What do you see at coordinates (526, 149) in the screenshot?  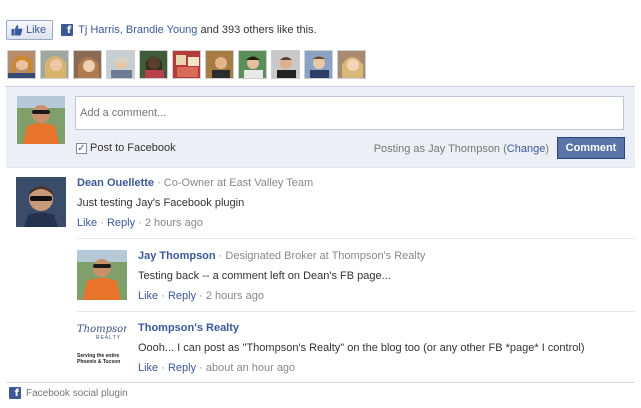 I see `change-identity-link: Change` at bounding box center [526, 149].